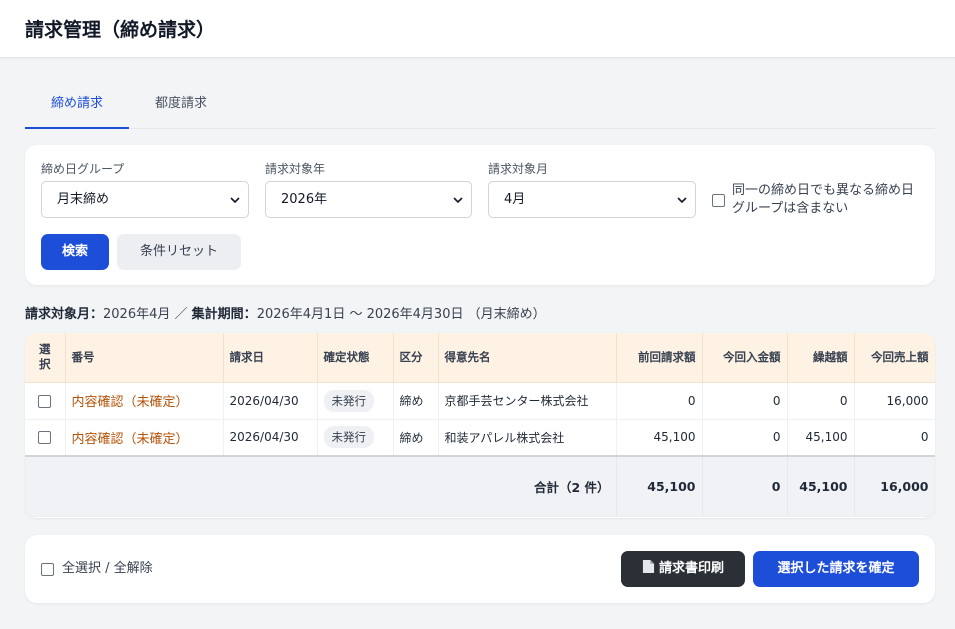  I want to click on table-total-row: 合計（2 件） 45,100 0 45,100 16,000, so click(480, 486).